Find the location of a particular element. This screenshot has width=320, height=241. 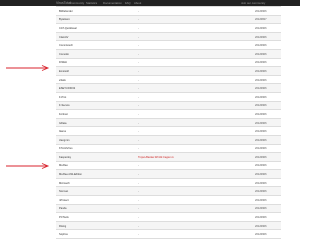

engine-name: Emsisoft is located at coordinates (64, 71).